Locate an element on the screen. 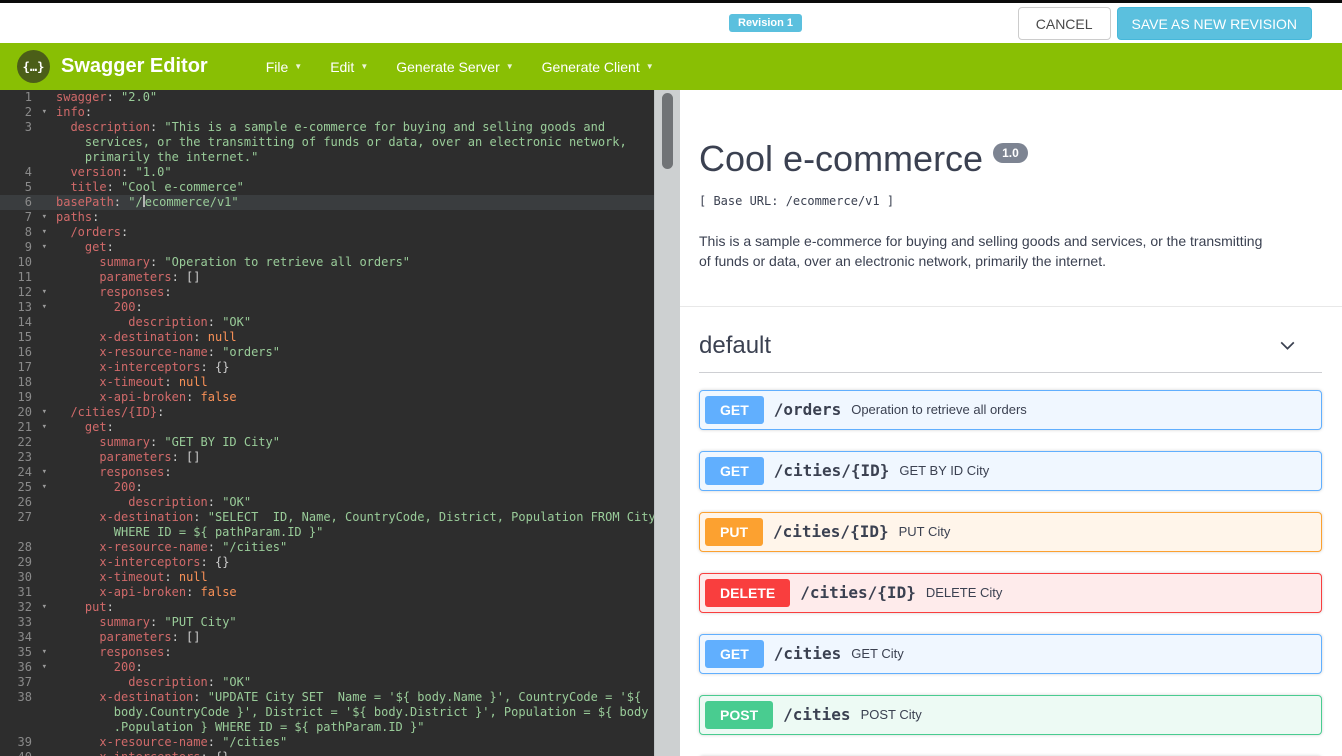  code-text: version: "1.0" is located at coordinates (121, 172).